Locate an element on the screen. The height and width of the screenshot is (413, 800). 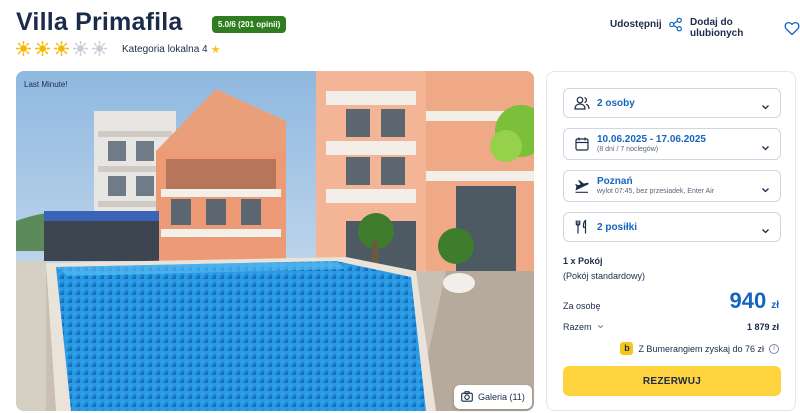
departure-value: Poznań is located at coordinates (615, 181).